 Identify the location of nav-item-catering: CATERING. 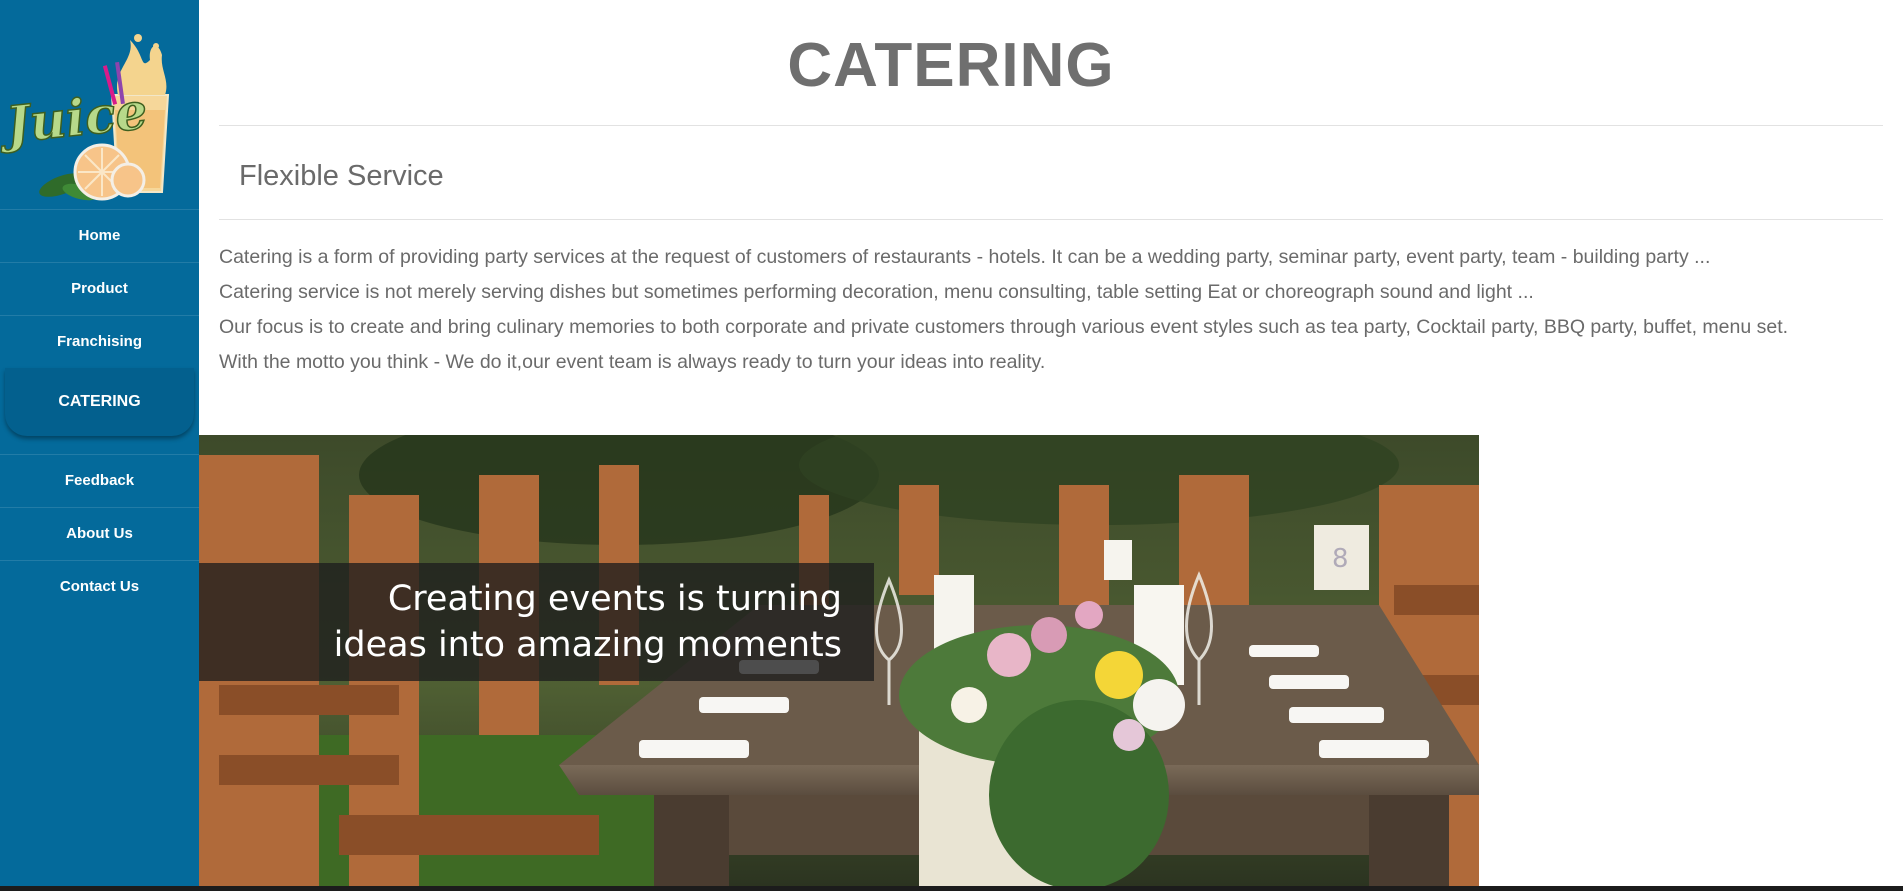
(99, 402).